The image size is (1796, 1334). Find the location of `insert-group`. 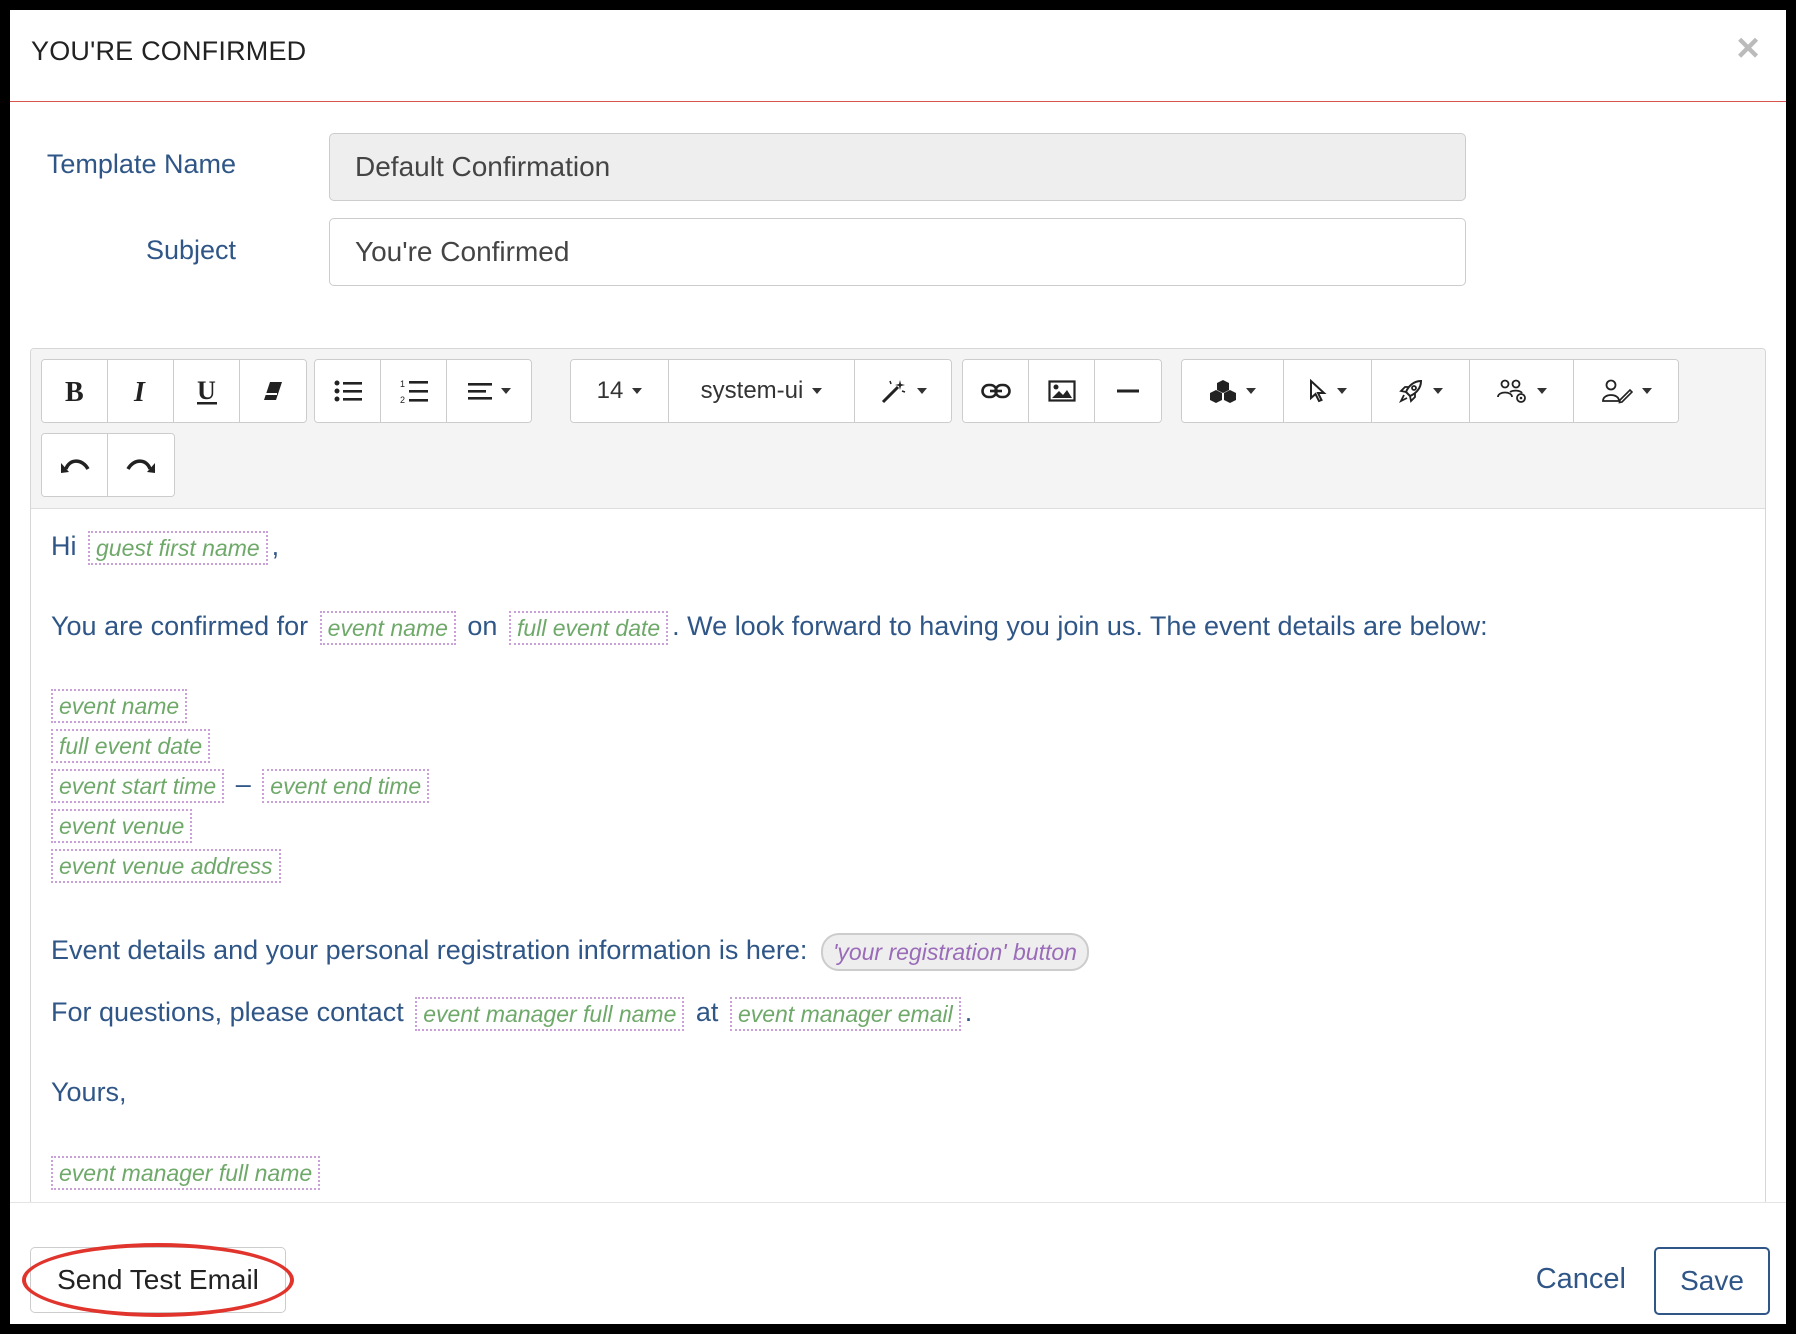

insert-group is located at coordinates (1062, 391).